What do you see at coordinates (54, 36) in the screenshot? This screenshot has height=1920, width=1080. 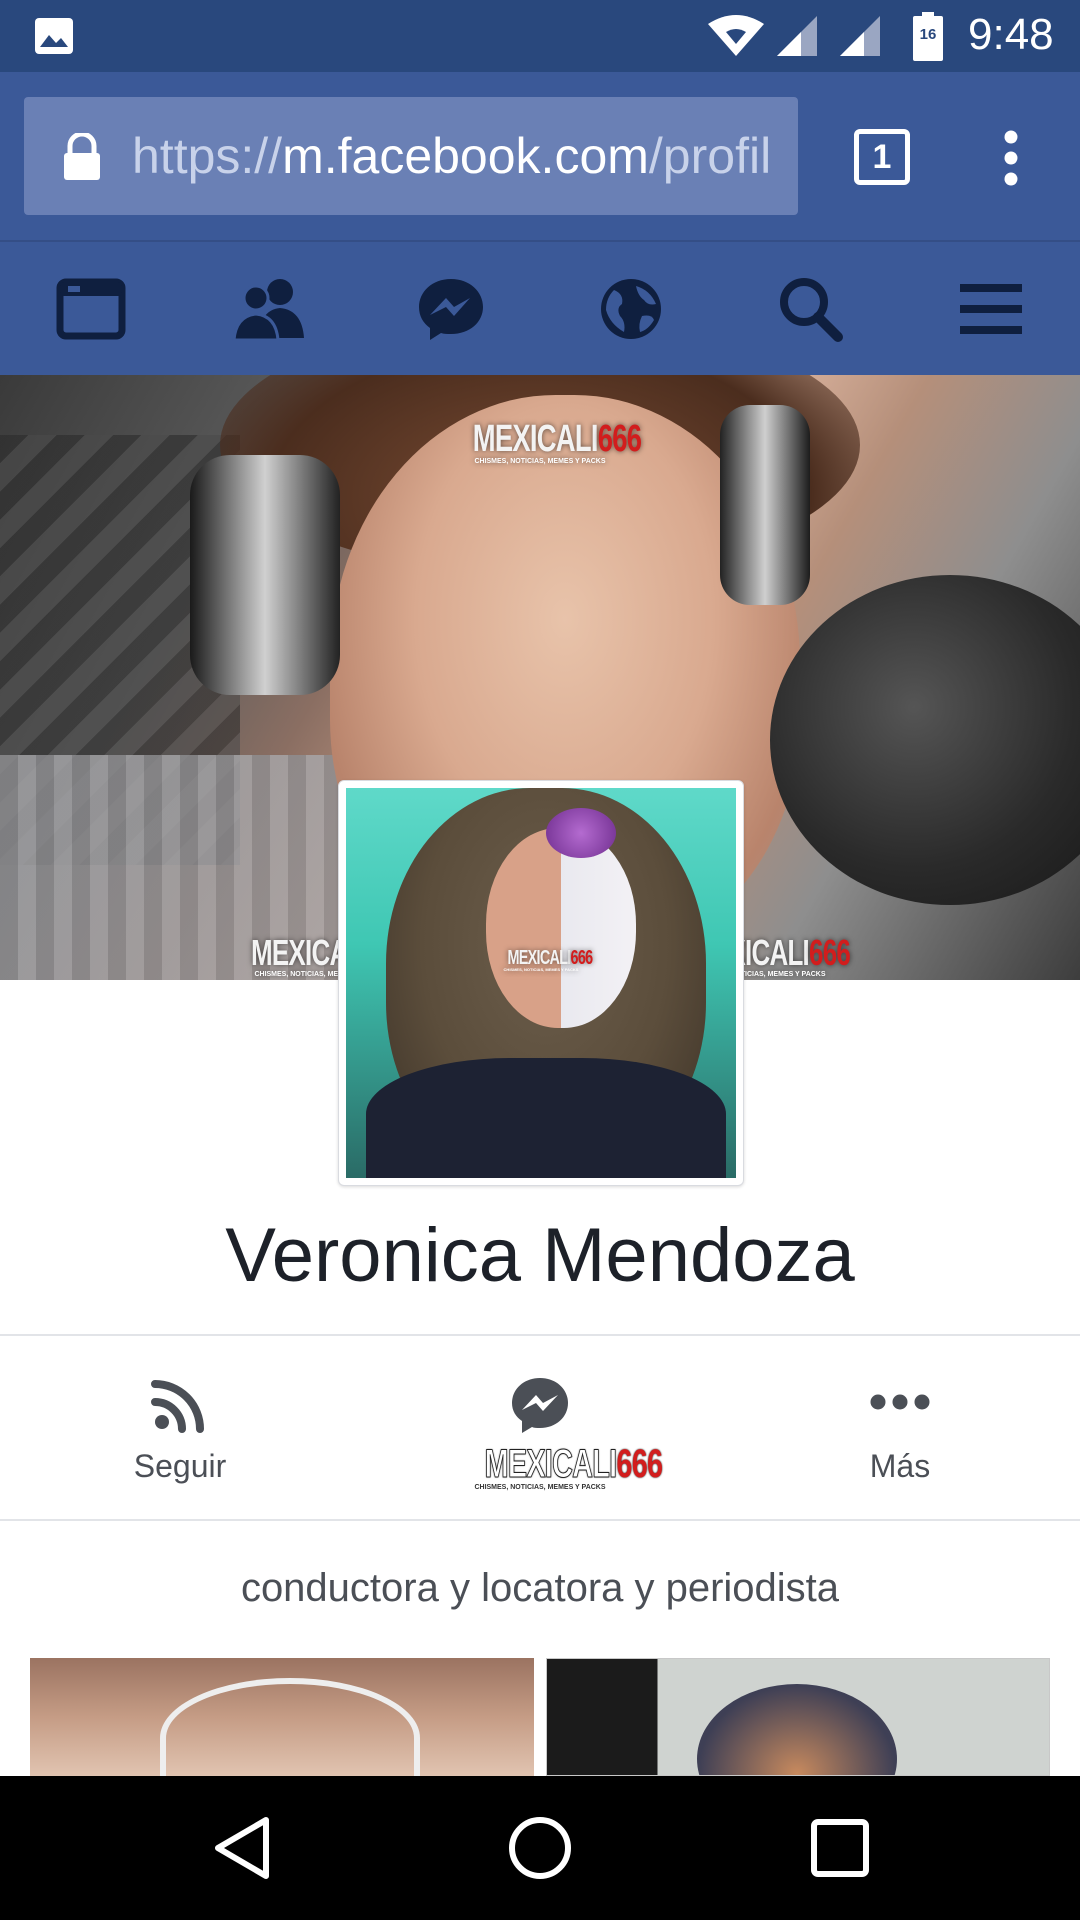 I see `gallery-icon` at bounding box center [54, 36].